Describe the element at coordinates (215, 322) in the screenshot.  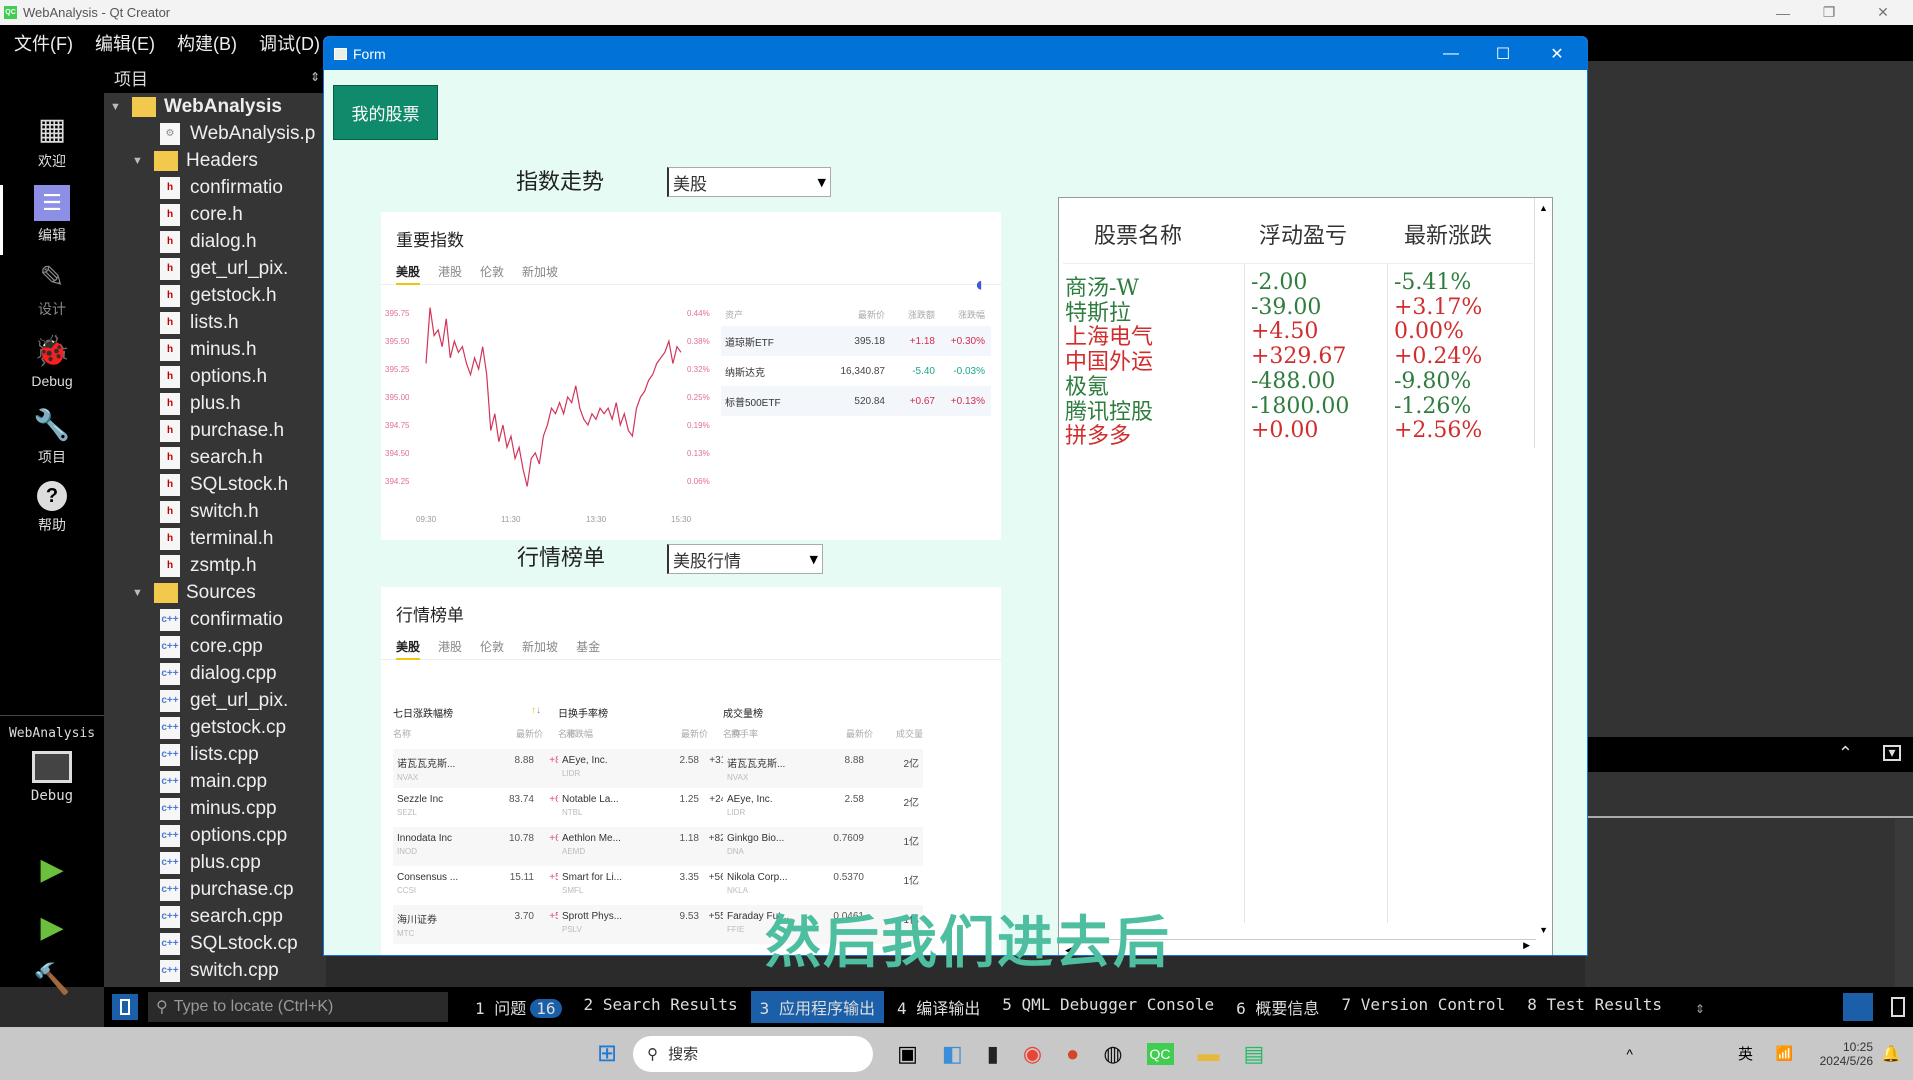
I see `tree-item-header: h lists.h` at that location.